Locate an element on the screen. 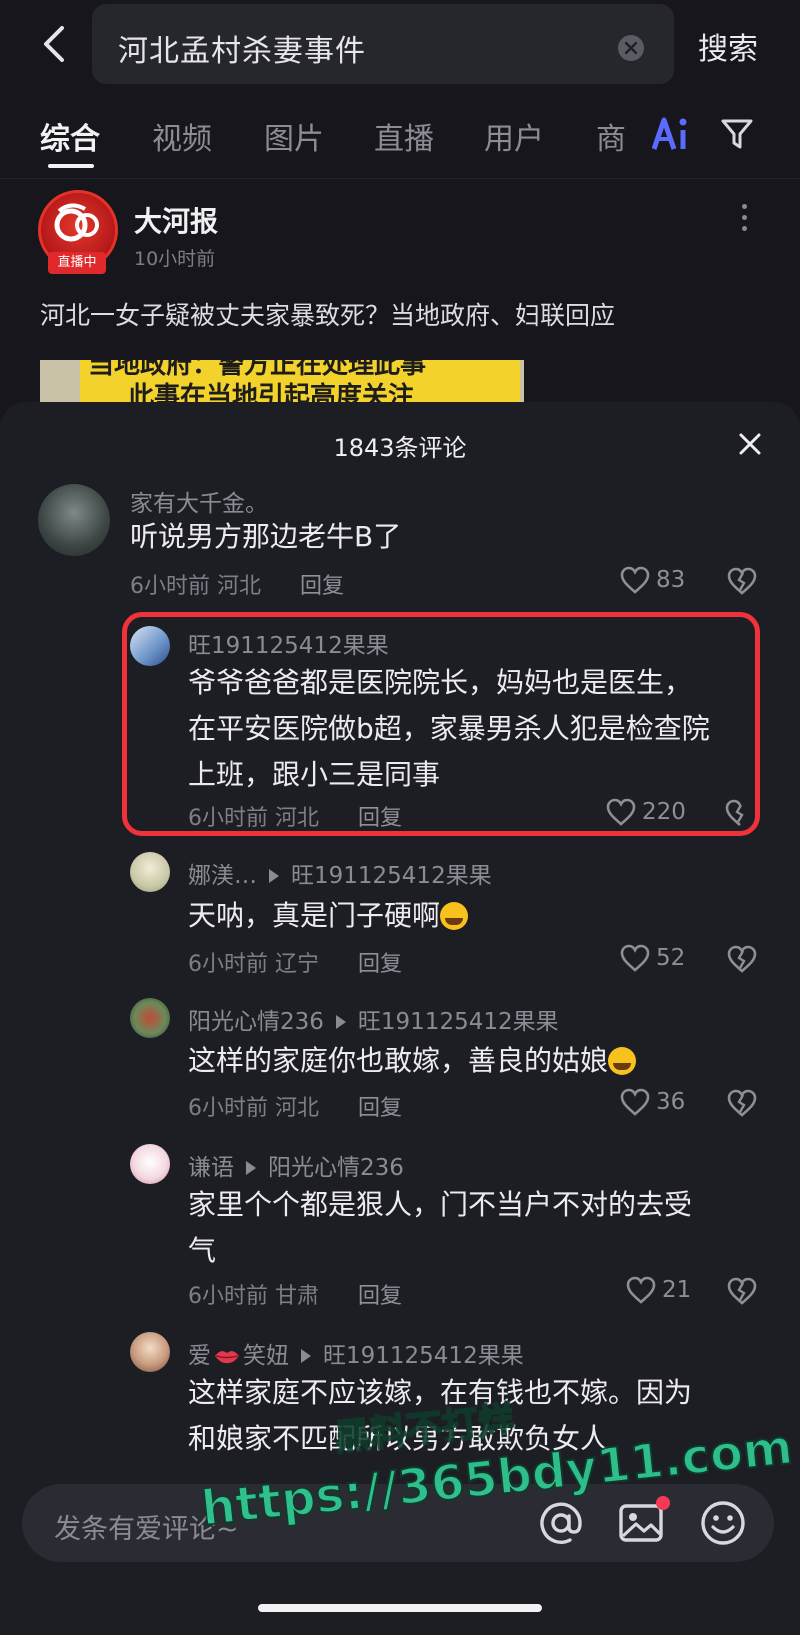  comment-text: 听说男方那边老牛B了 is located at coordinates (266, 536).